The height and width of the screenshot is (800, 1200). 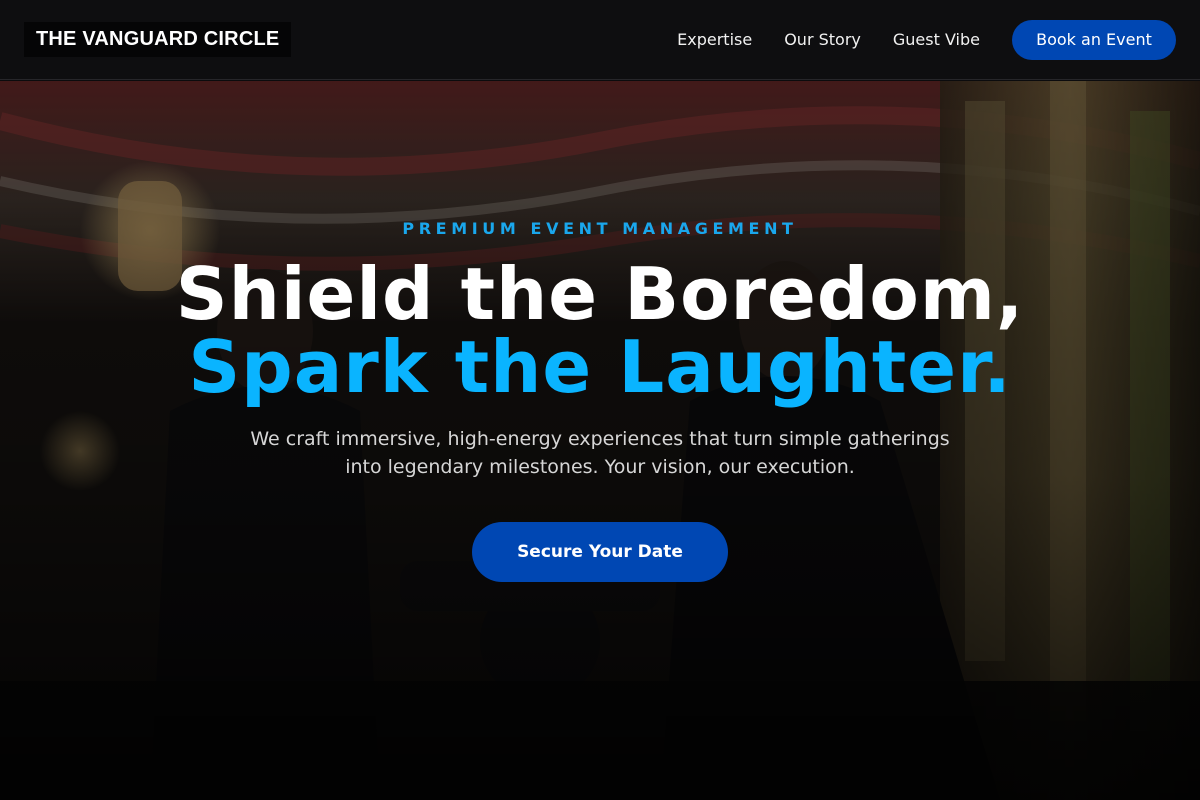 What do you see at coordinates (822, 39) in the screenshot?
I see `nav-link-our-story: Our Story` at bounding box center [822, 39].